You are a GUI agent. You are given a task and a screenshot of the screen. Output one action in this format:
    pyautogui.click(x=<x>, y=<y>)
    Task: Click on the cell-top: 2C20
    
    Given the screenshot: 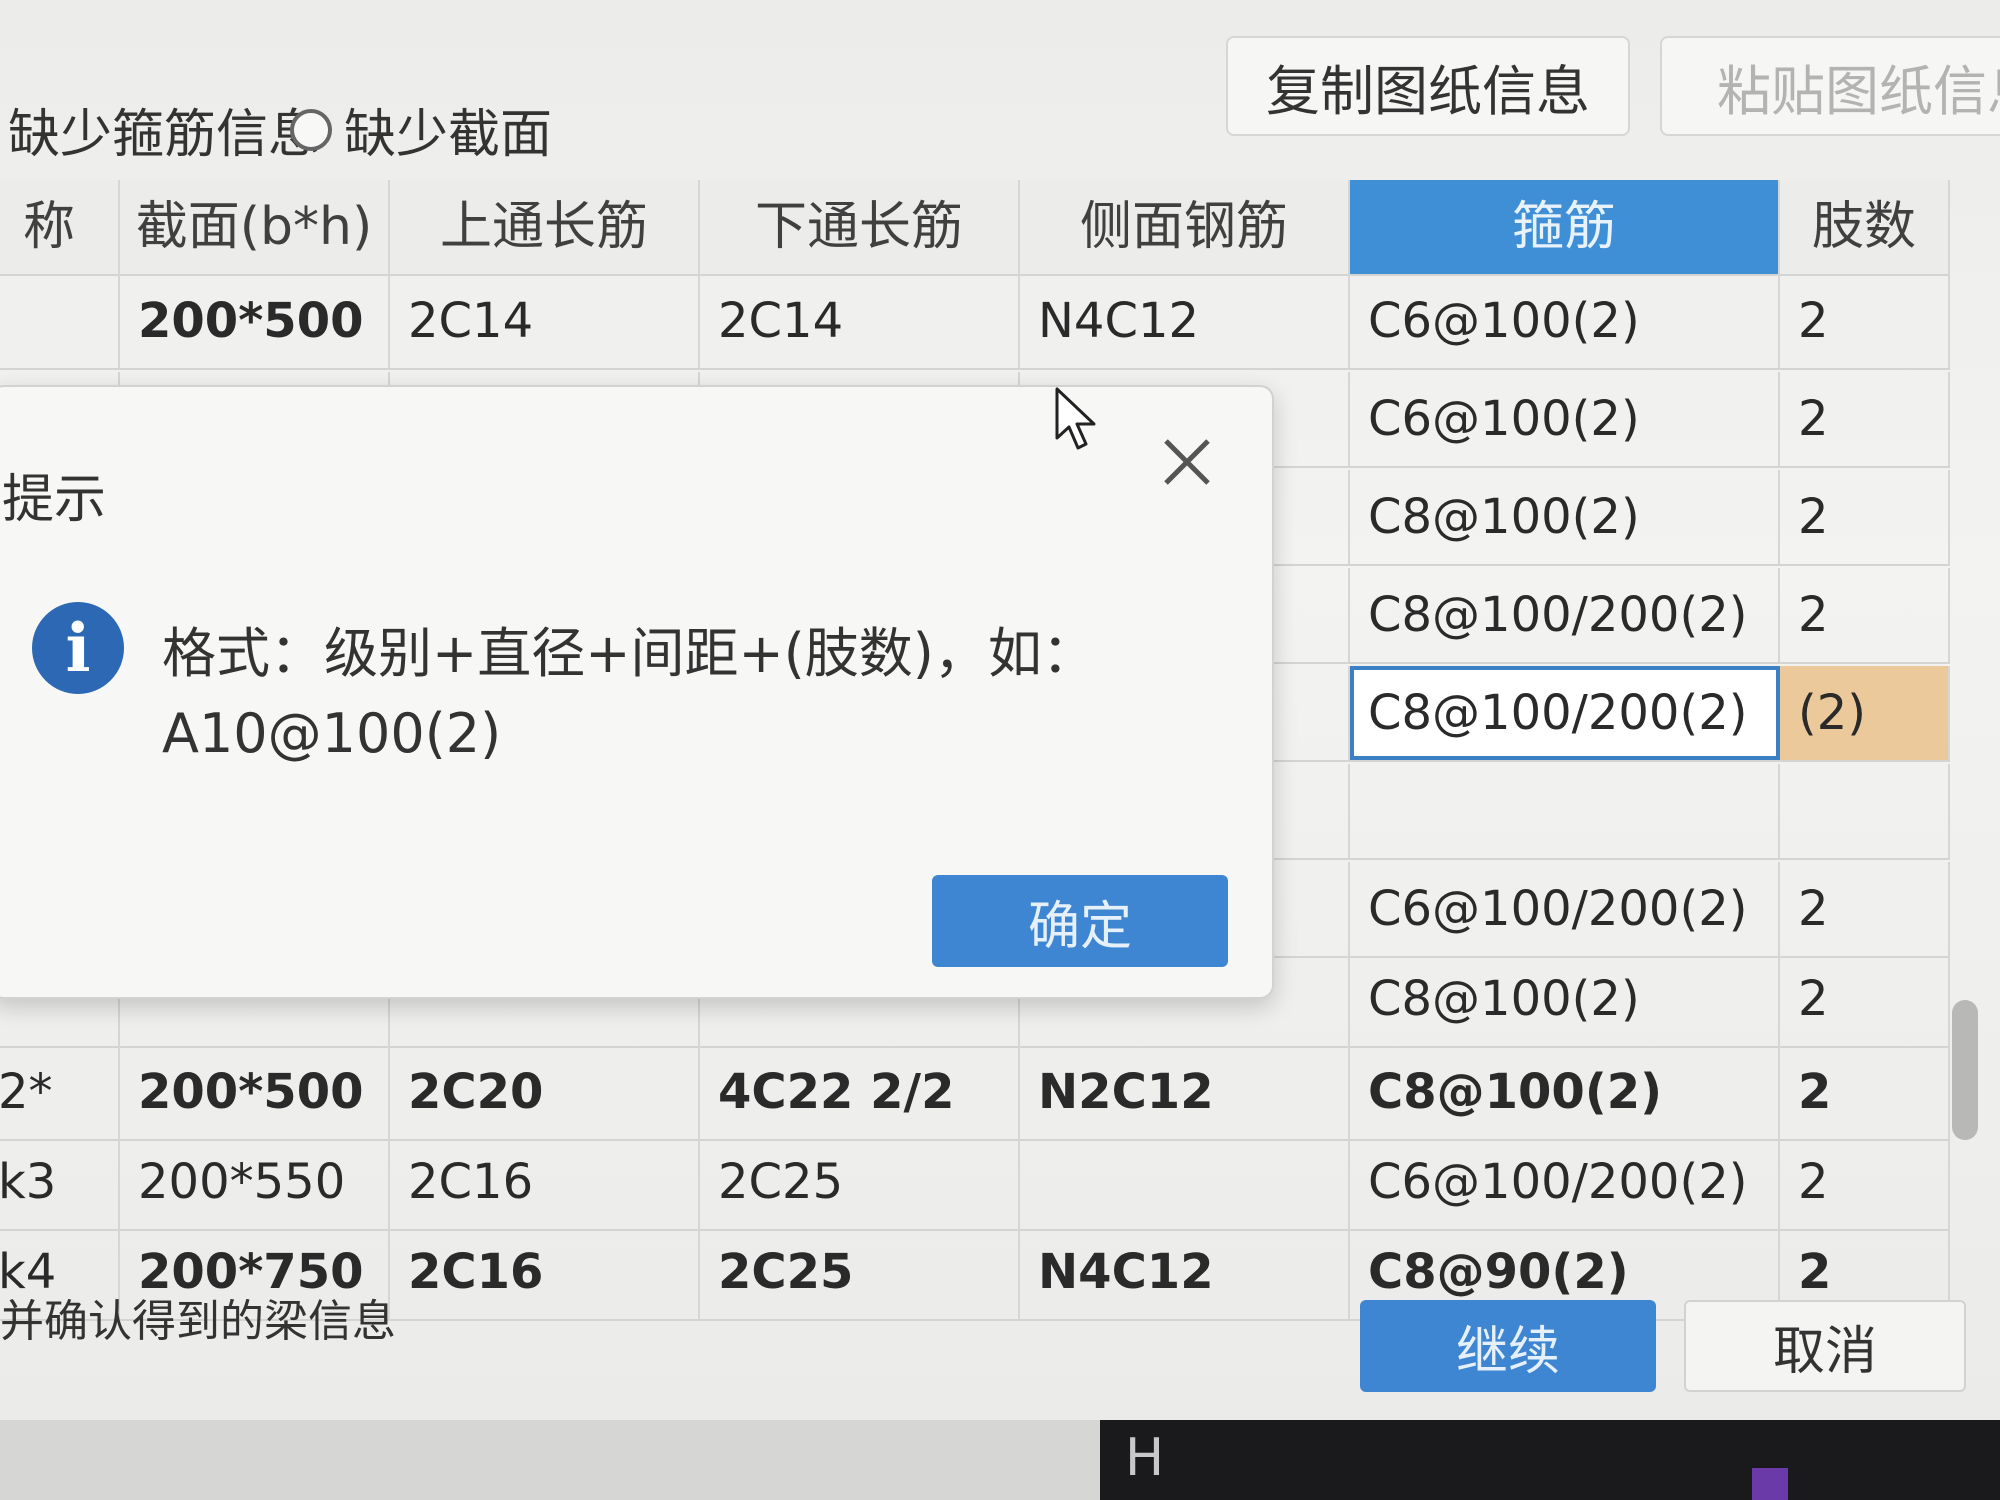 What is the action you would take?
    pyautogui.click(x=545, y=1092)
    